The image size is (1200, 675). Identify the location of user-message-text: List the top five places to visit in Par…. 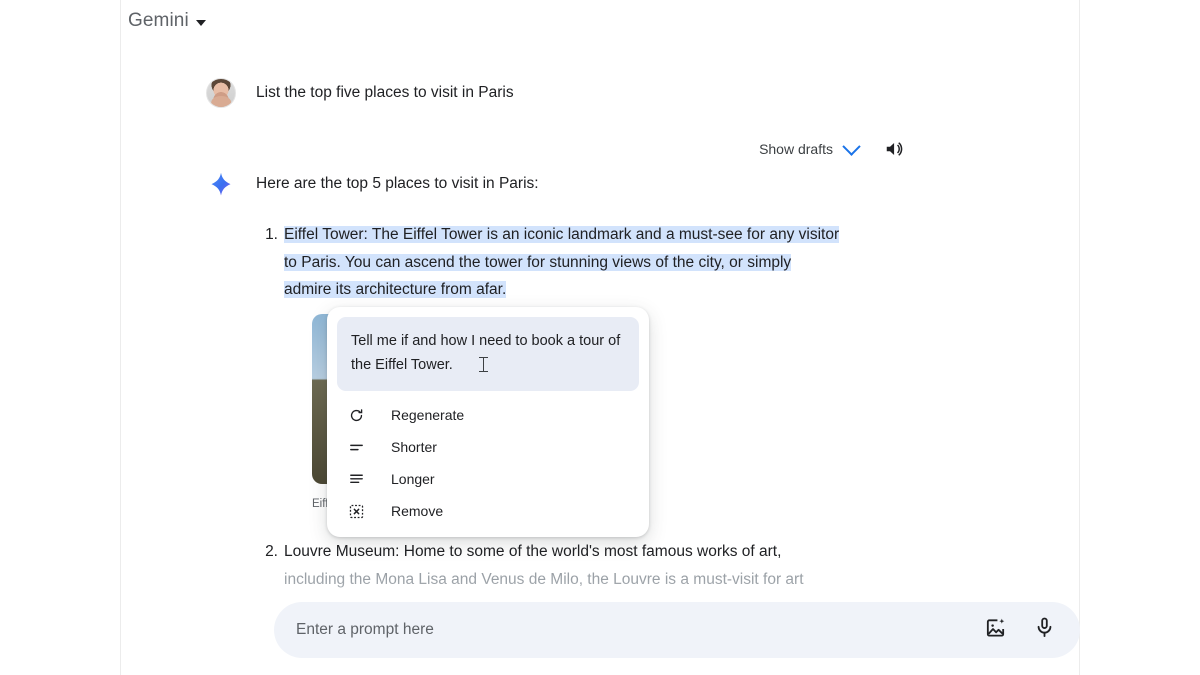
(385, 92).